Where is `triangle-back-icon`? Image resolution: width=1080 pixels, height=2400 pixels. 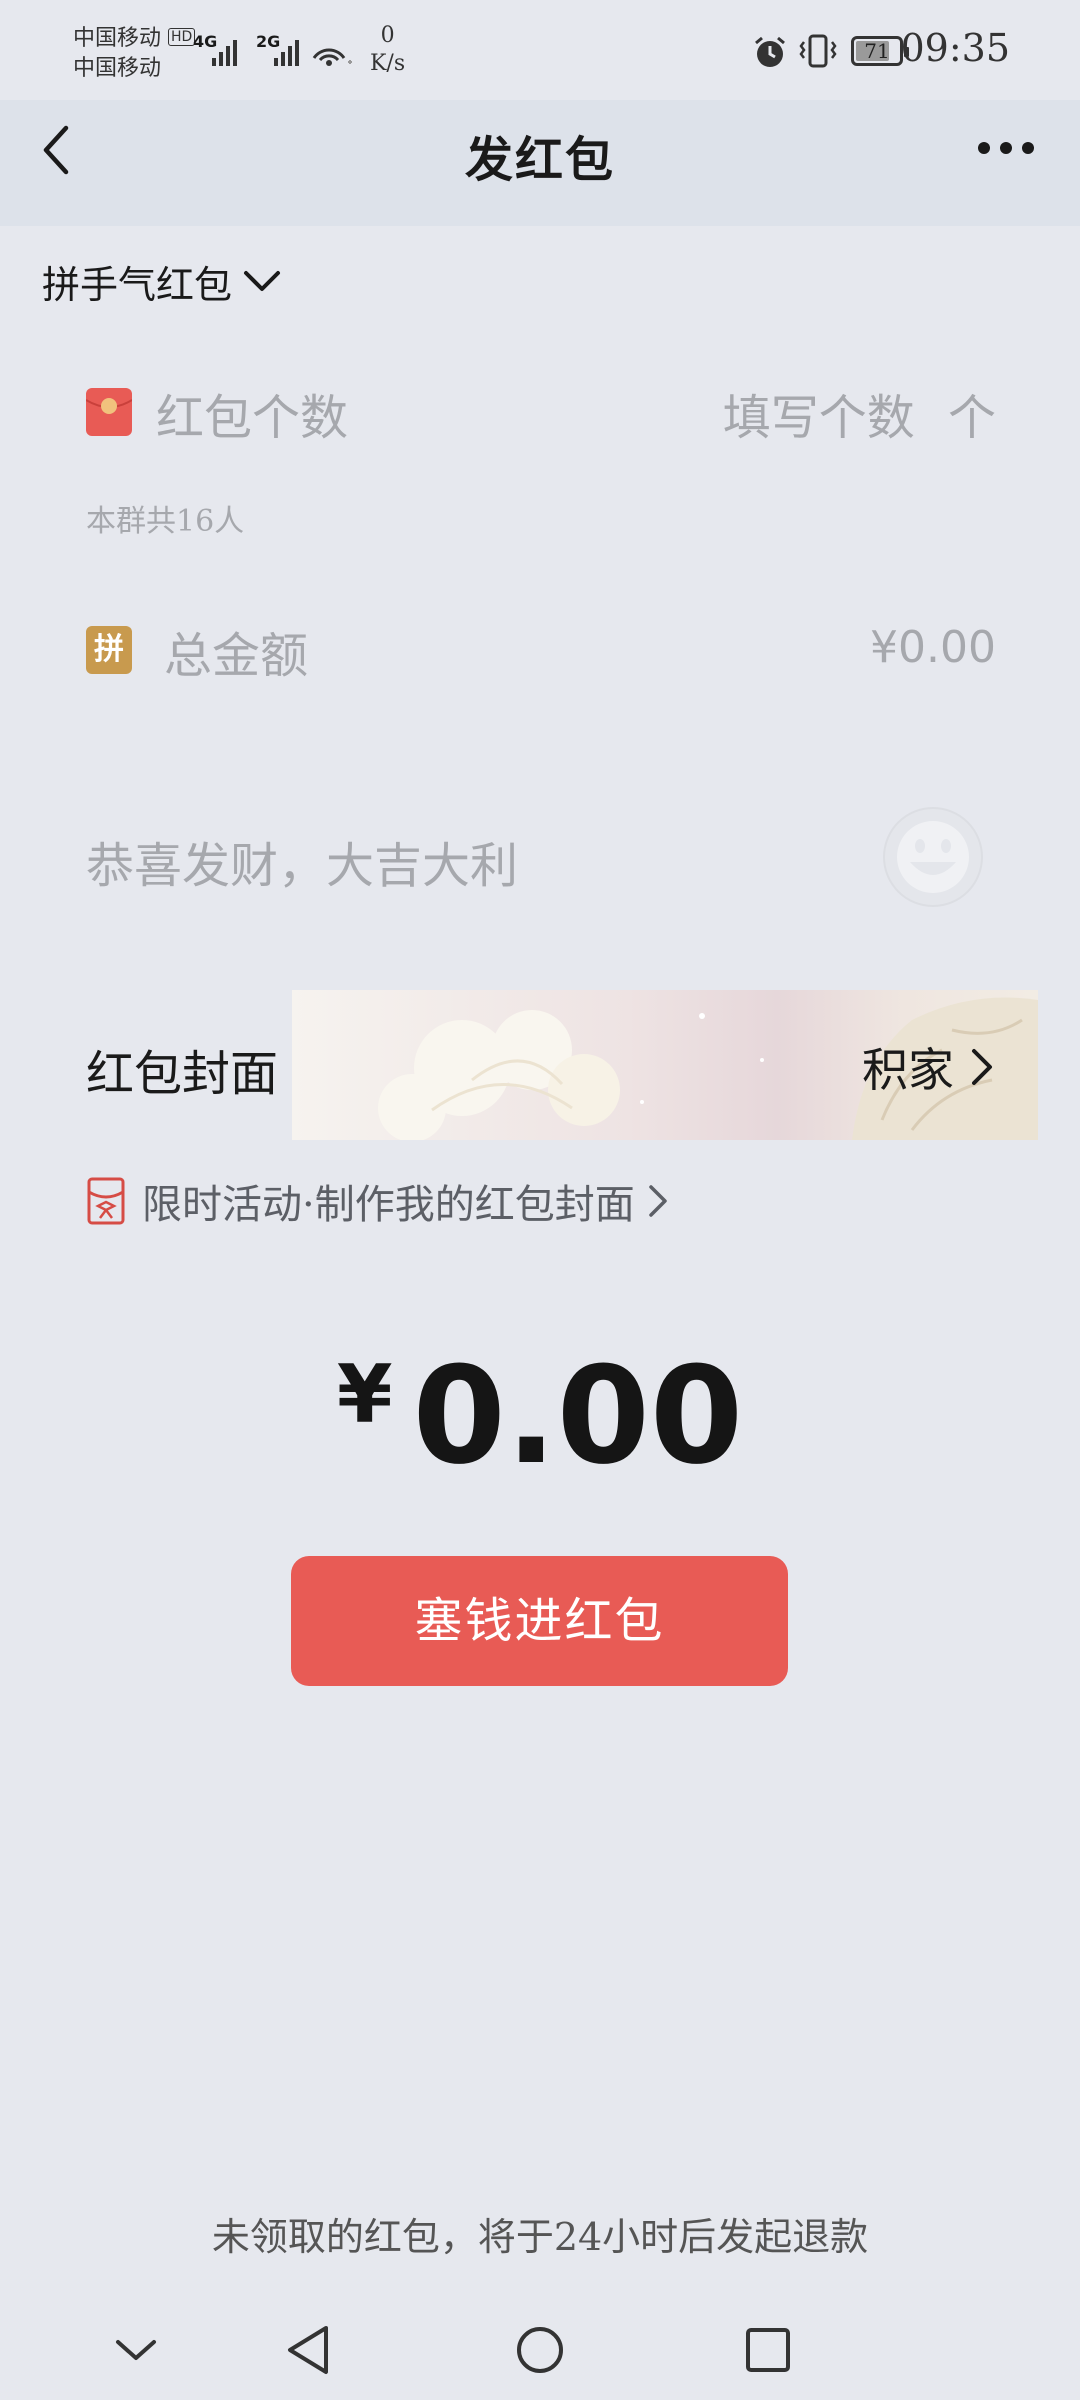 triangle-back-icon is located at coordinates (308, 2350).